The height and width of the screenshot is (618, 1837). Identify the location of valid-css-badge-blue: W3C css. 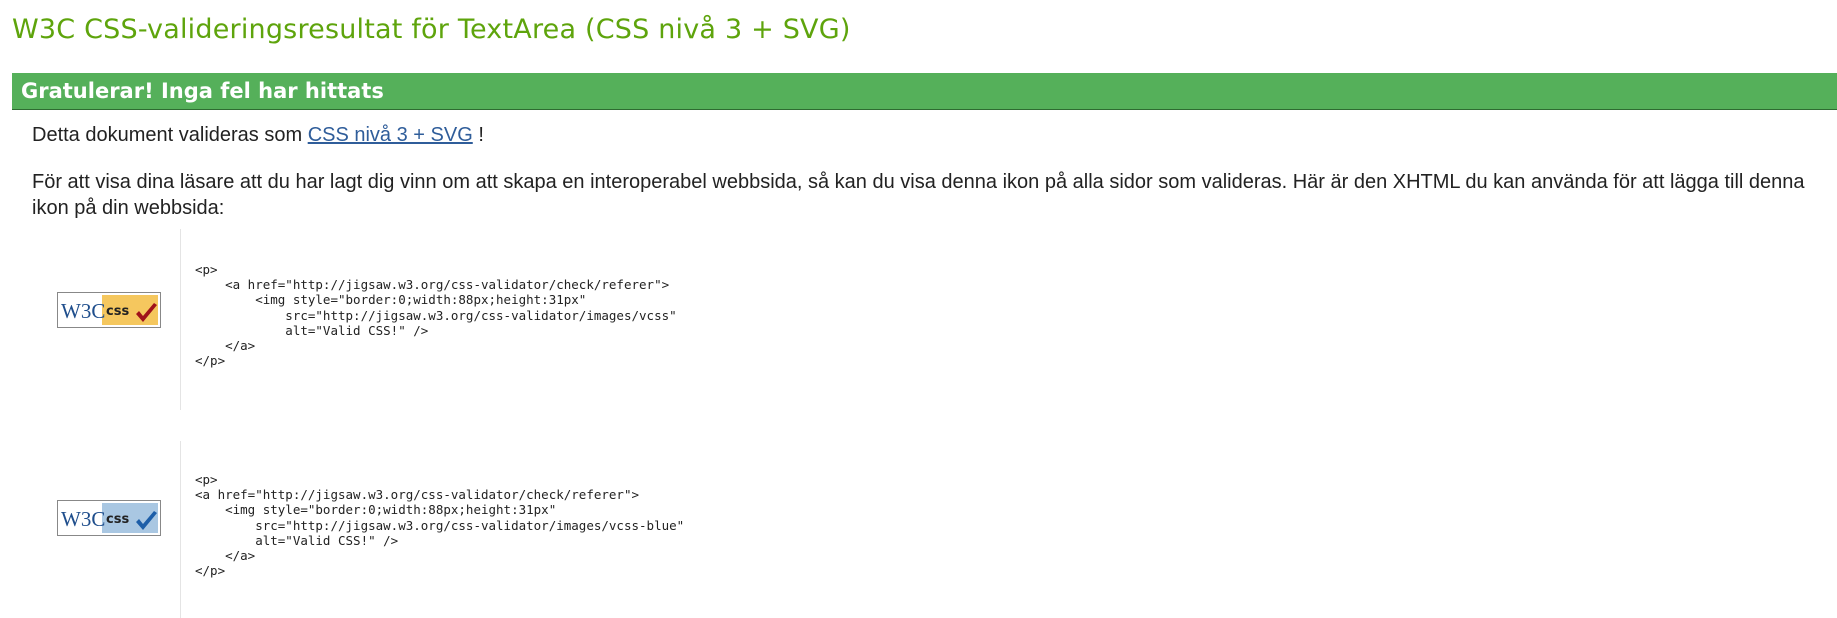
(109, 518).